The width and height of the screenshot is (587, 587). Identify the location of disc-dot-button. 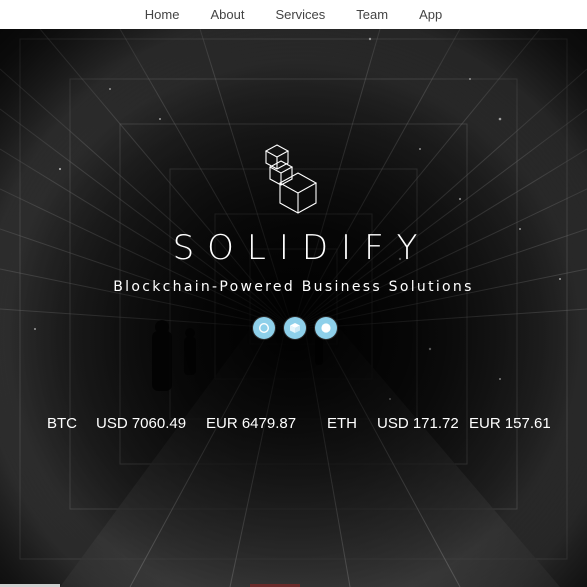
(326, 328).